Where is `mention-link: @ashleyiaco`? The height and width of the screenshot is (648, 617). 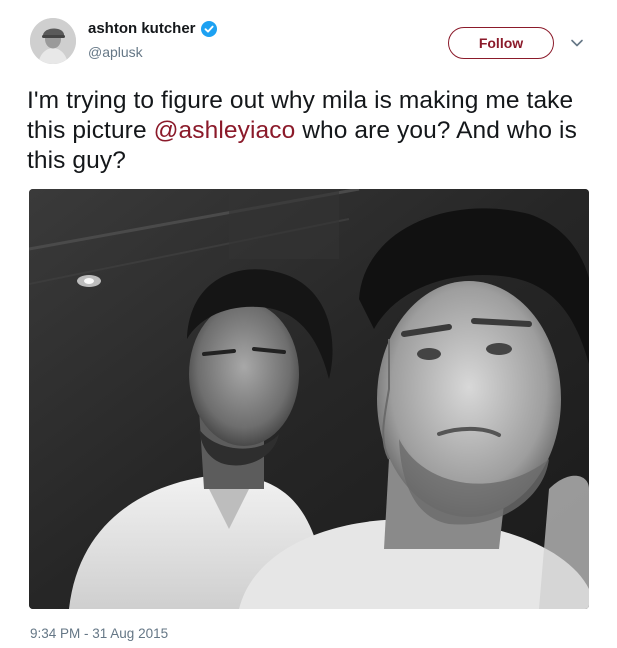 mention-link: @ashleyiaco is located at coordinates (225, 130).